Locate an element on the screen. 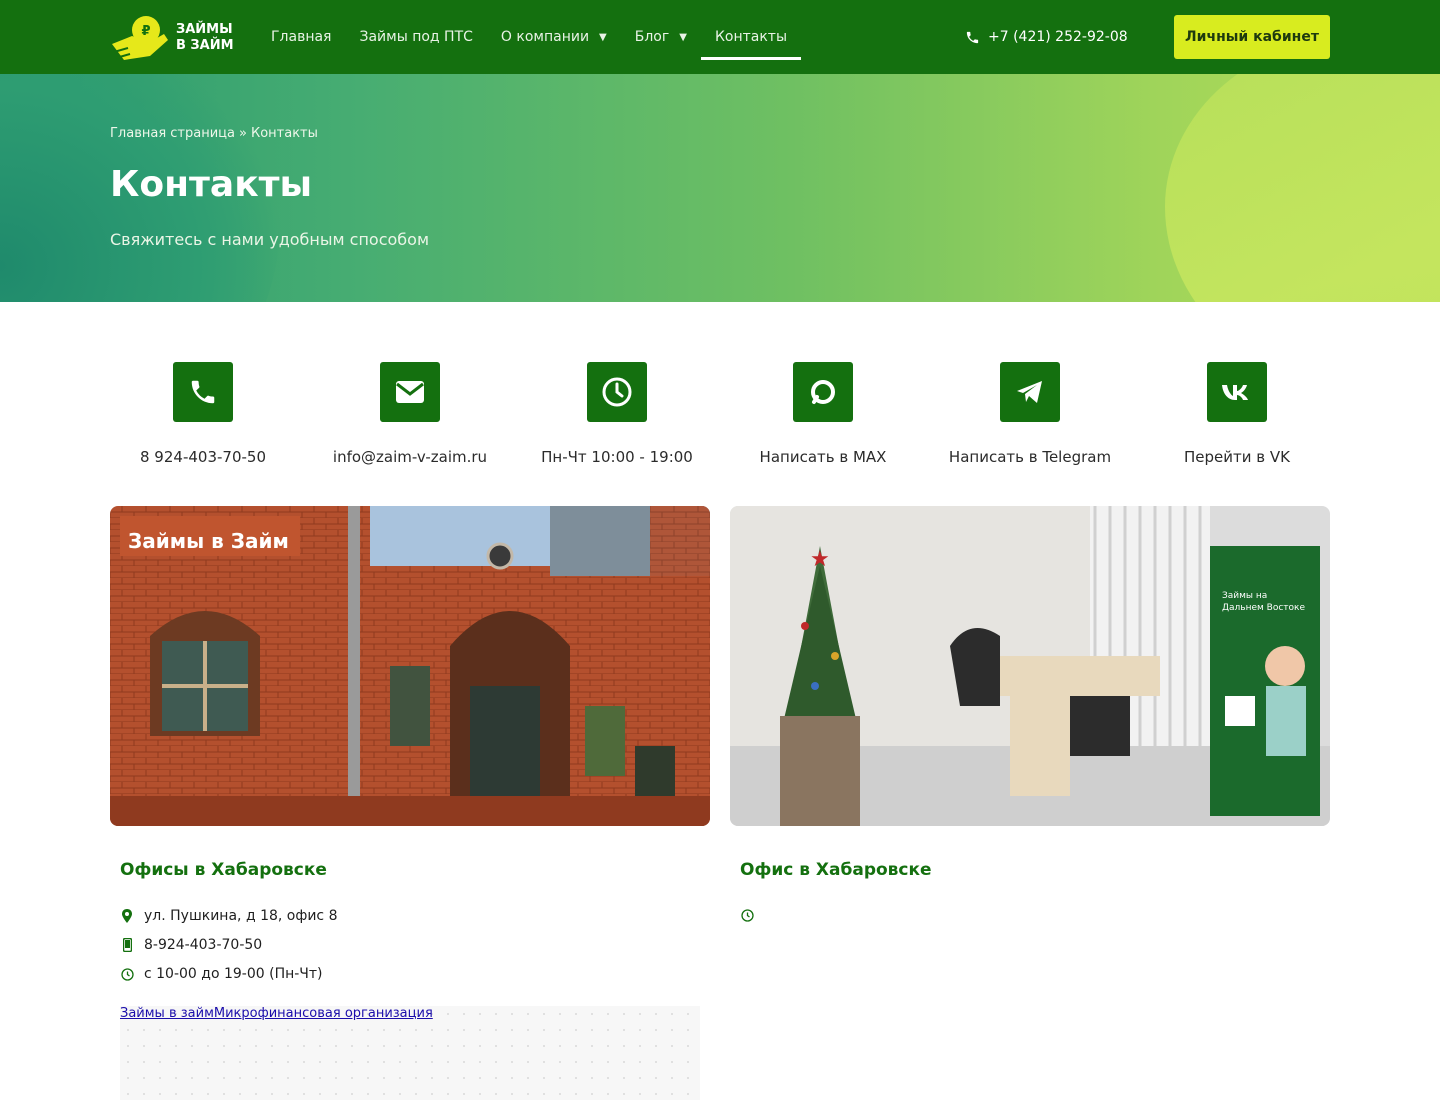 This screenshot has width=1440, height=1100. office-building-photo: Займы в Займ is located at coordinates (410, 666).